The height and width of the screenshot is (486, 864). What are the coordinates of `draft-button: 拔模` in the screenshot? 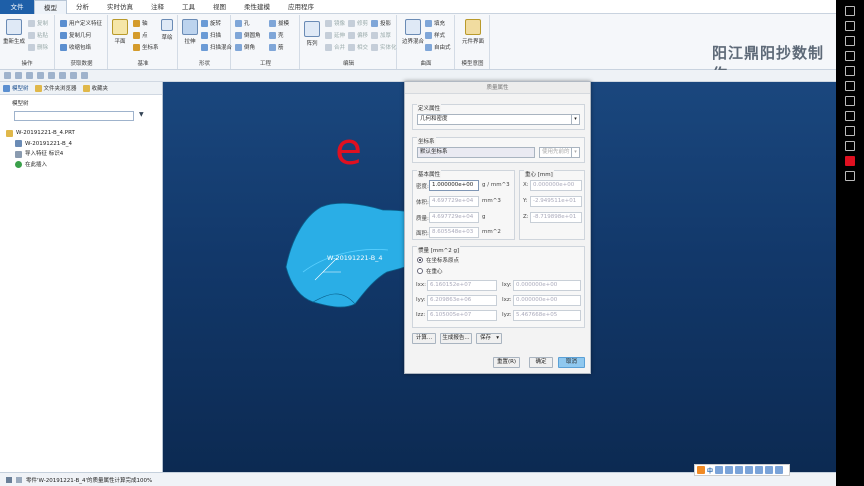 It's located at (279, 23).